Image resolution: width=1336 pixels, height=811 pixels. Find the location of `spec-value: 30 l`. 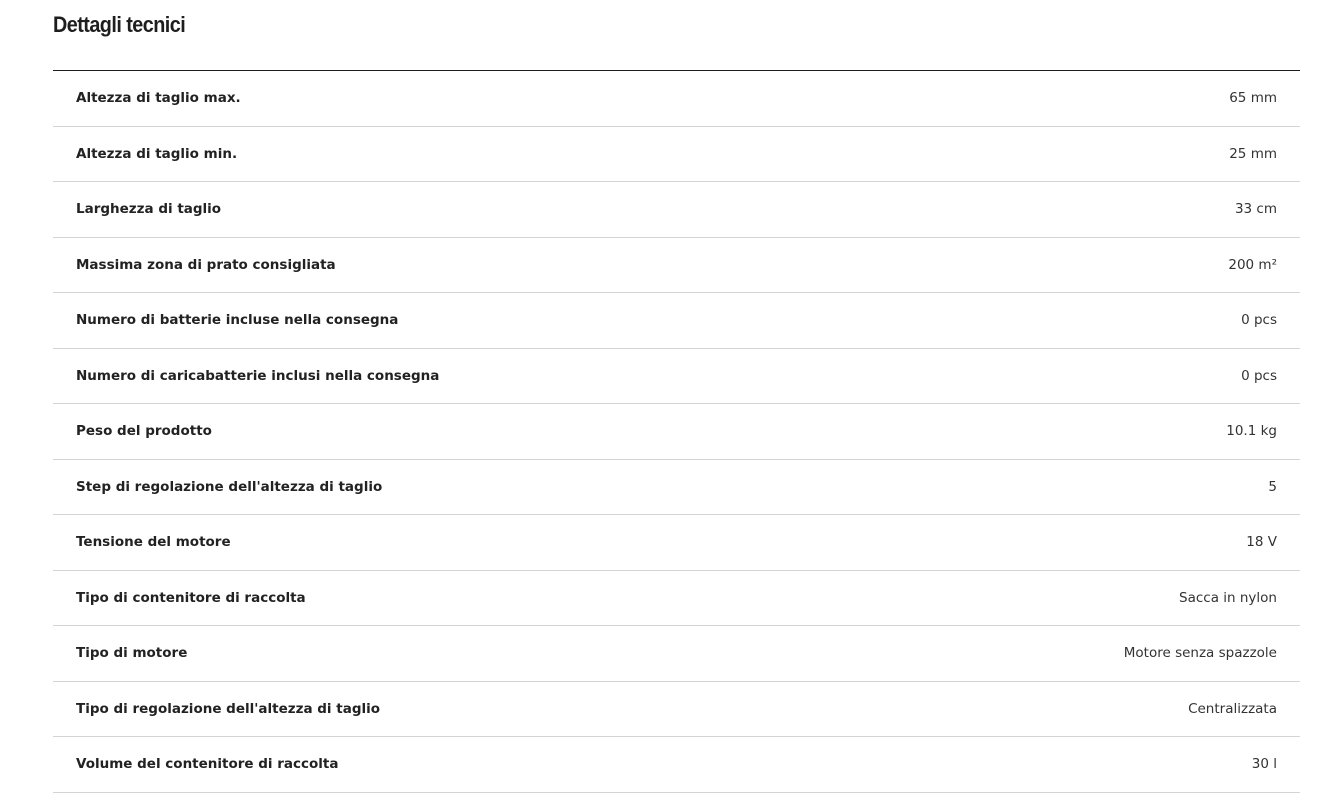

spec-value: 30 l is located at coordinates (1264, 764).